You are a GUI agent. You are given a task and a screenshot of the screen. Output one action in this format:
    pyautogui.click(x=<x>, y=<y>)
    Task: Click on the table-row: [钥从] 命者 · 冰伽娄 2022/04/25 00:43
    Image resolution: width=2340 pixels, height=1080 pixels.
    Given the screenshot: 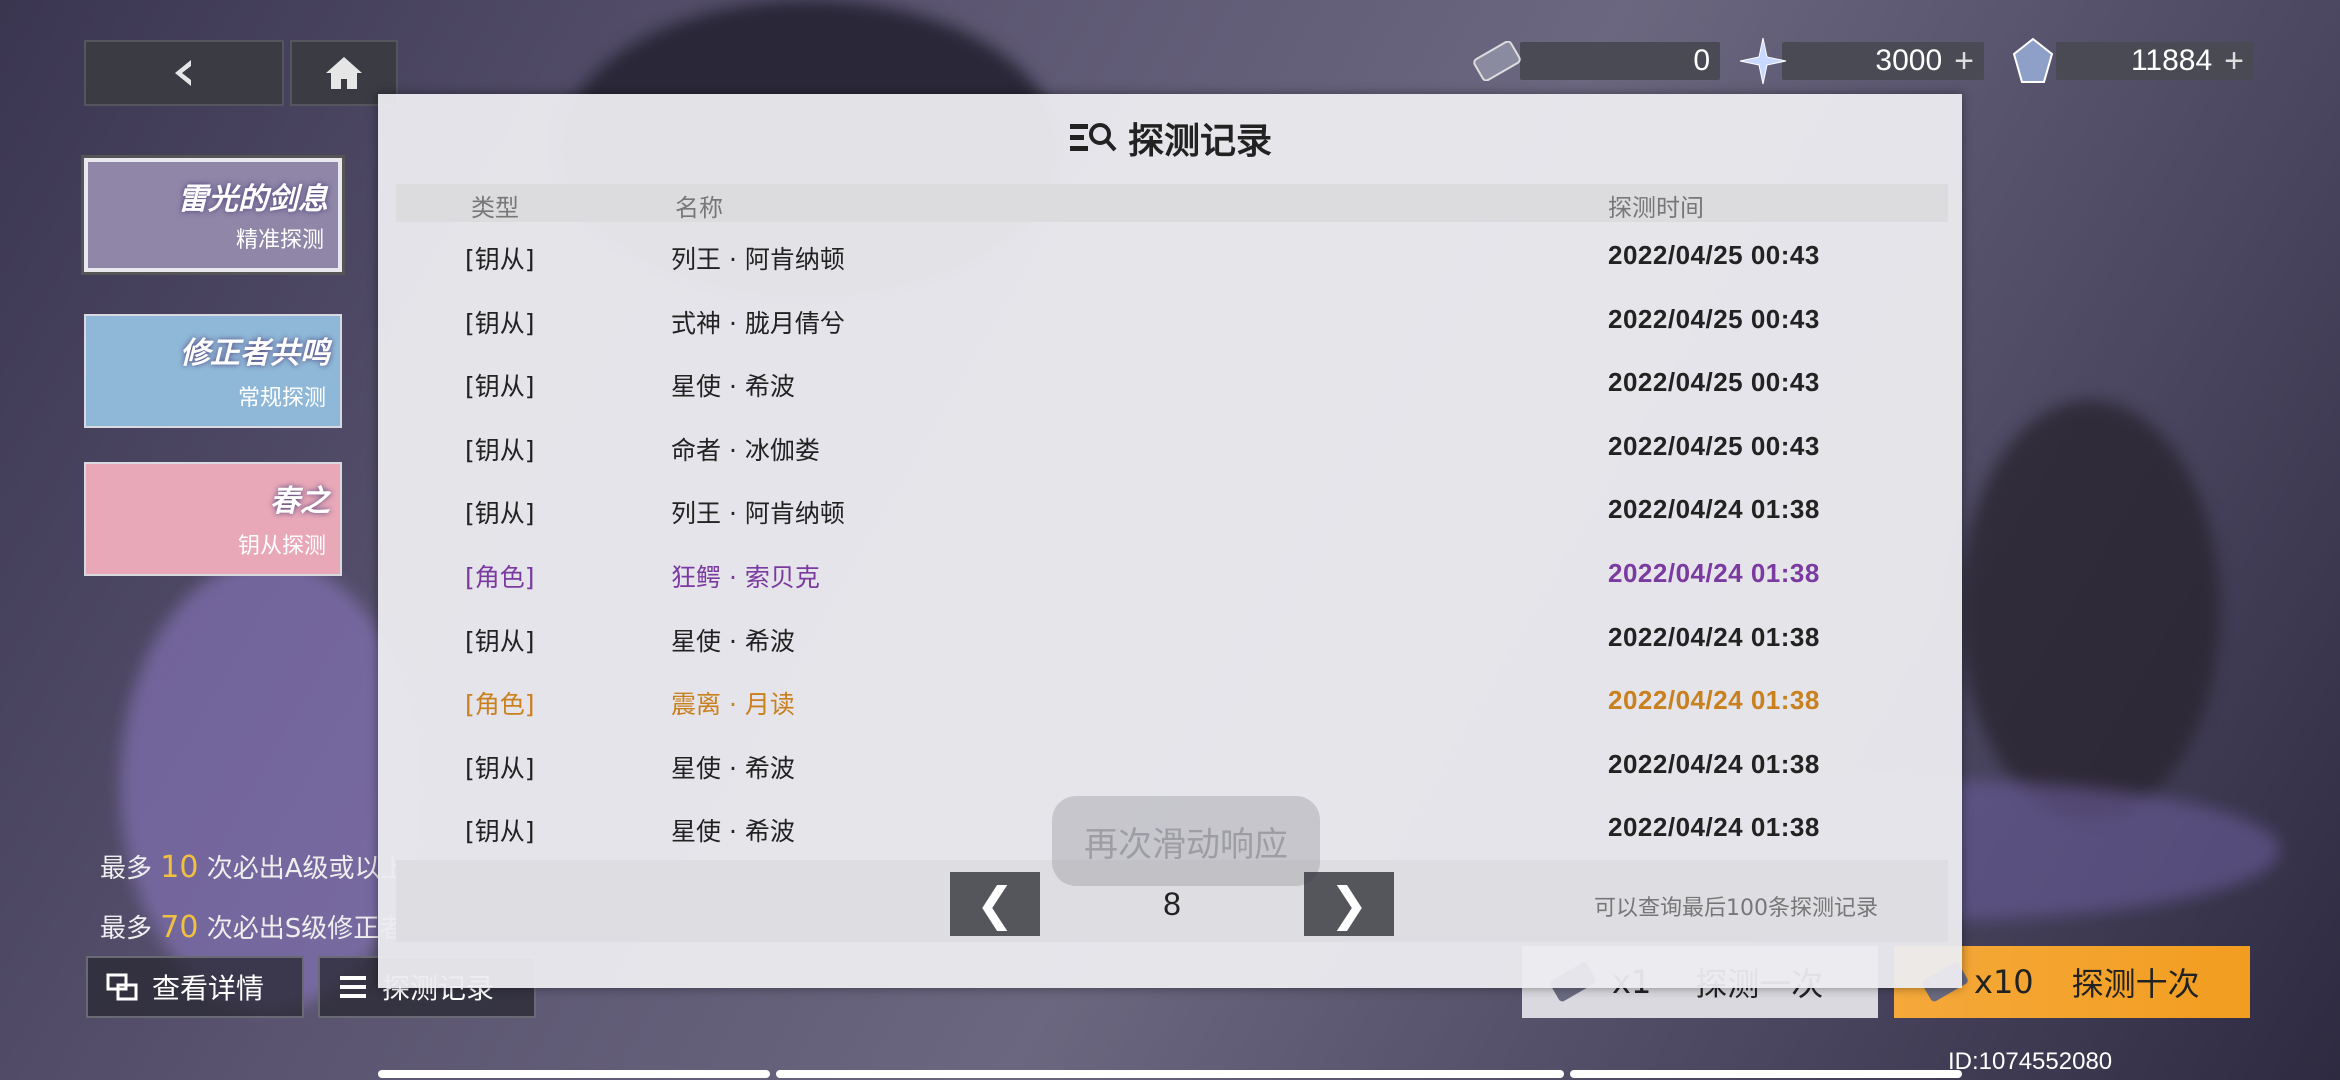 What is the action you would take?
    pyautogui.click(x=1172, y=446)
    